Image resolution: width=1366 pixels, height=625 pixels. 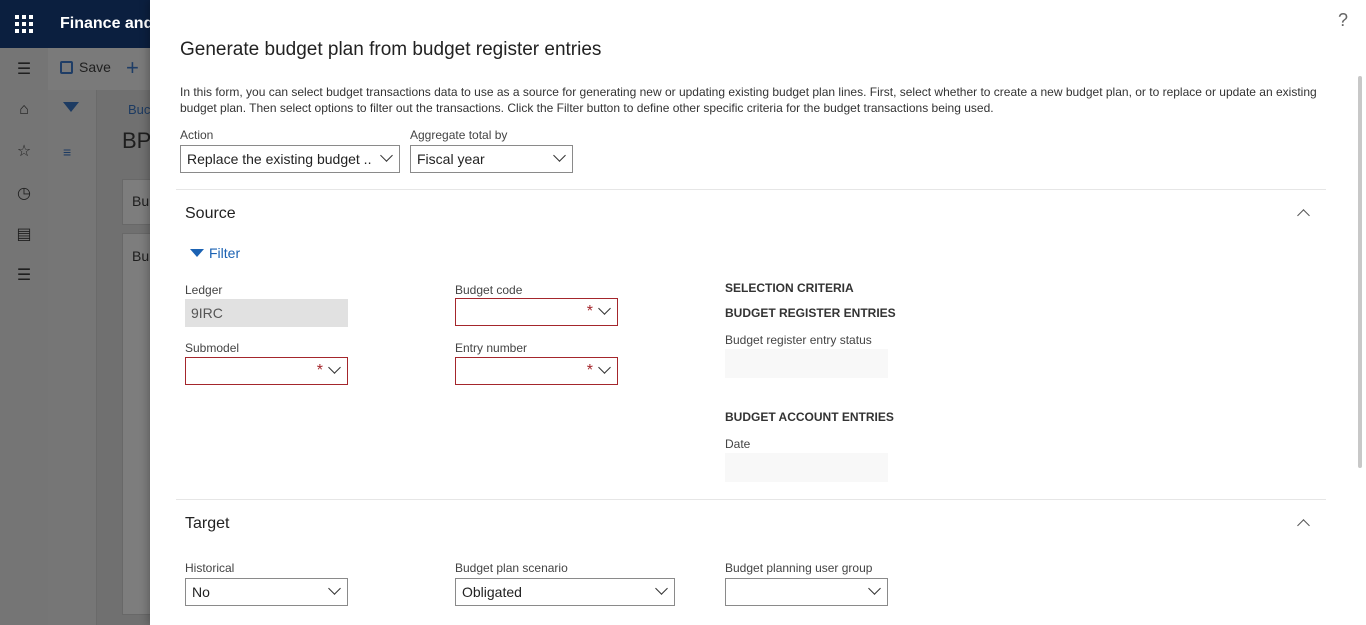 I want to click on aggregate-label: Aggregate total by, so click(x=459, y=135).